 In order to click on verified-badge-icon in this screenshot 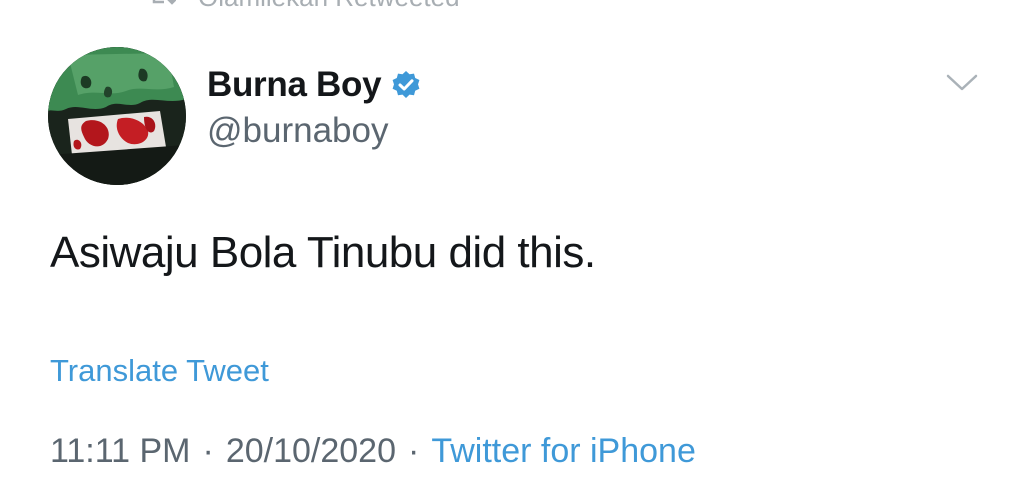, I will do `click(406, 84)`.